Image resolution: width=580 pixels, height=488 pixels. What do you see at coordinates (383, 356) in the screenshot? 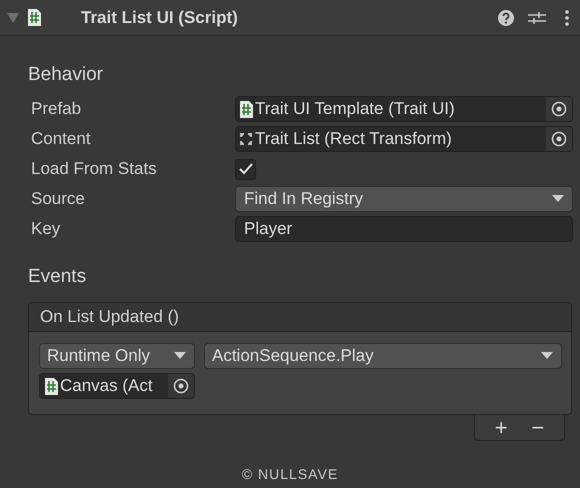
I see `function-dropdown: ActionSequence.Play` at bounding box center [383, 356].